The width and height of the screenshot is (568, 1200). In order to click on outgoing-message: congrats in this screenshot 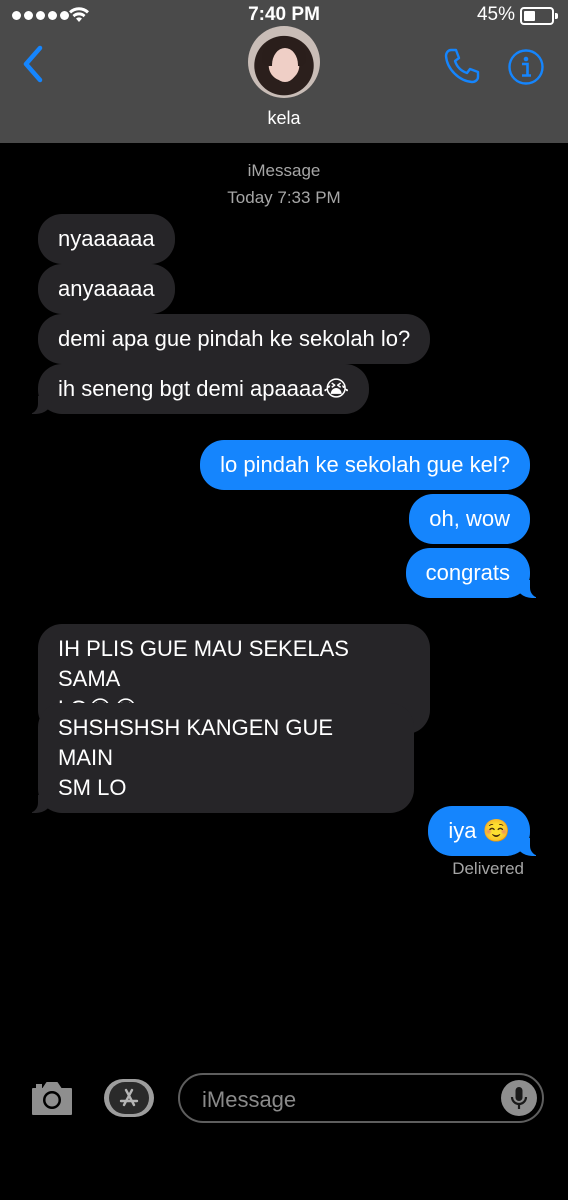, I will do `click(473, 573)`.